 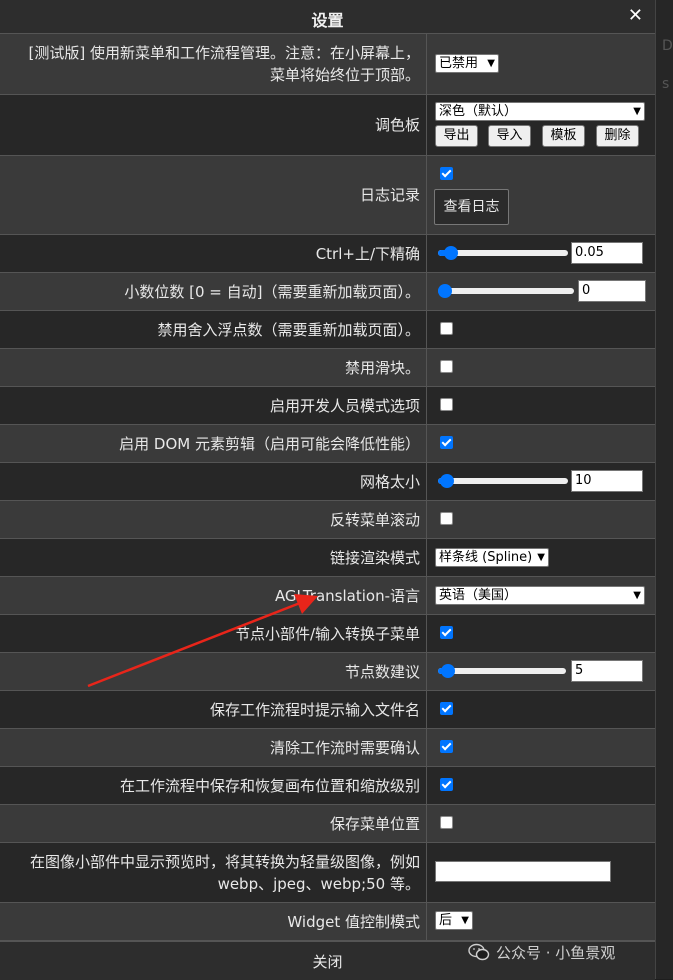 I want to click on setting-row-prompt-filename: 保存工作流程时提示输入文件名, so click(x=327, y=710).